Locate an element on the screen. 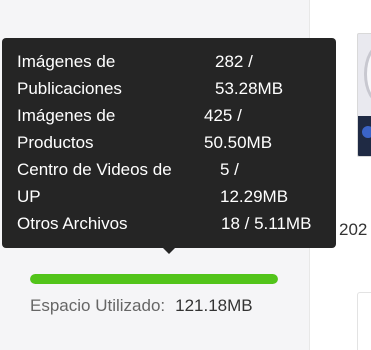 The image size is (371, 350). tooltip-label: Centro de Videos de is located at coordinates (94, 169).